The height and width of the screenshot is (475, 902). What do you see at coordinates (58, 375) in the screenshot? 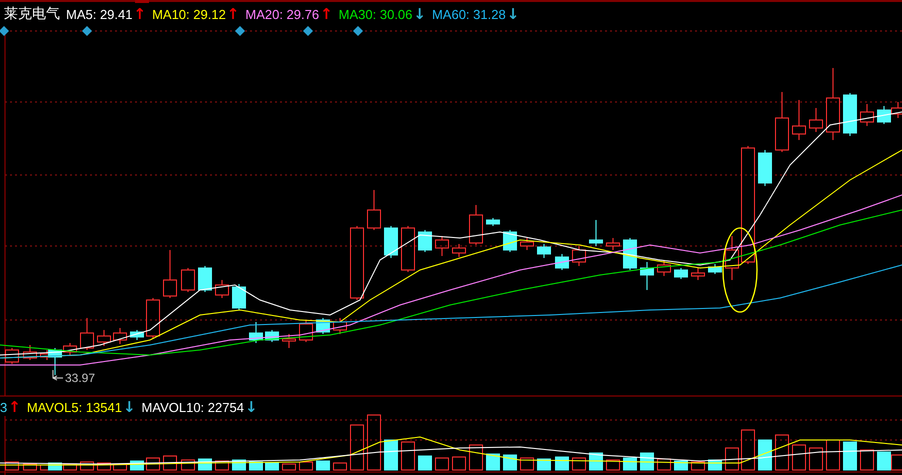
I see `leader-line` at bounding box center [58, 375].